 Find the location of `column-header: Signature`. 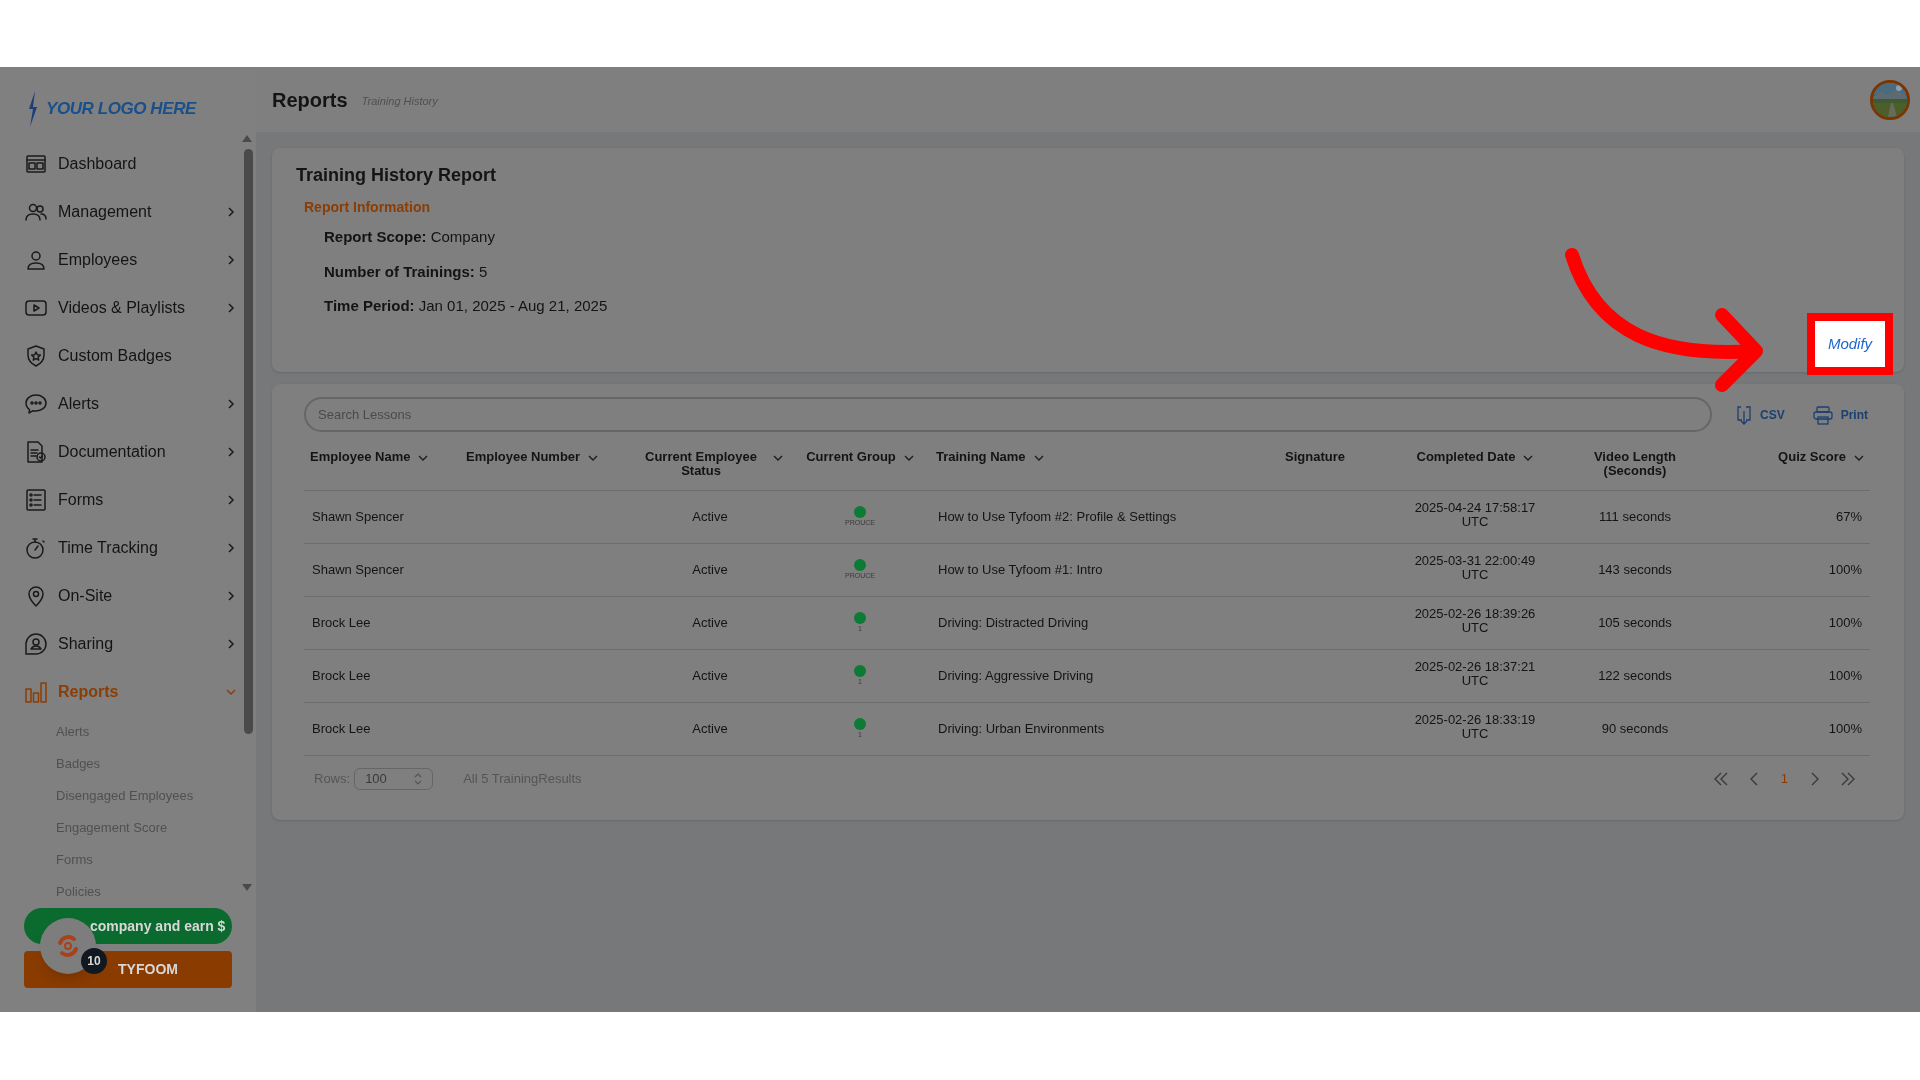

column-header: Signature is located at coordinates (1315, 457).